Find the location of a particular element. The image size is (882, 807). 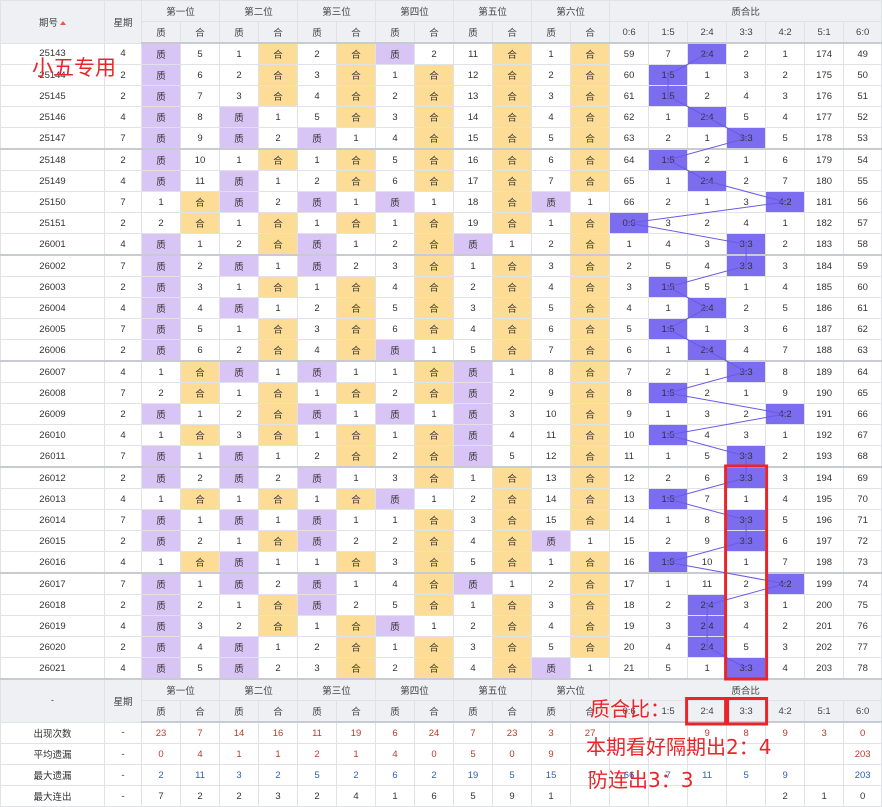

summary-value: 19 is located at coordinates (356, 732).